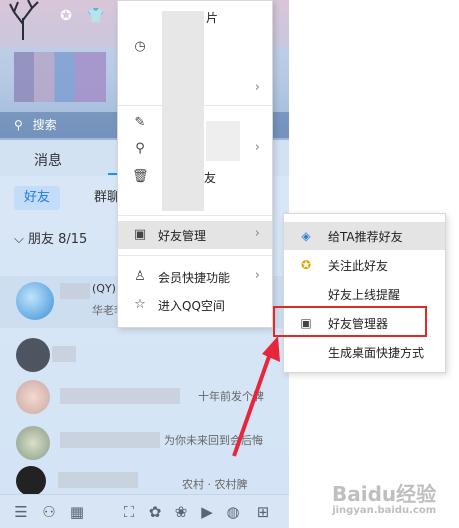  Describe the element at coordinates (306, 236) in the screenshot. I see `recommend-friend-icon: ◈` at that location.